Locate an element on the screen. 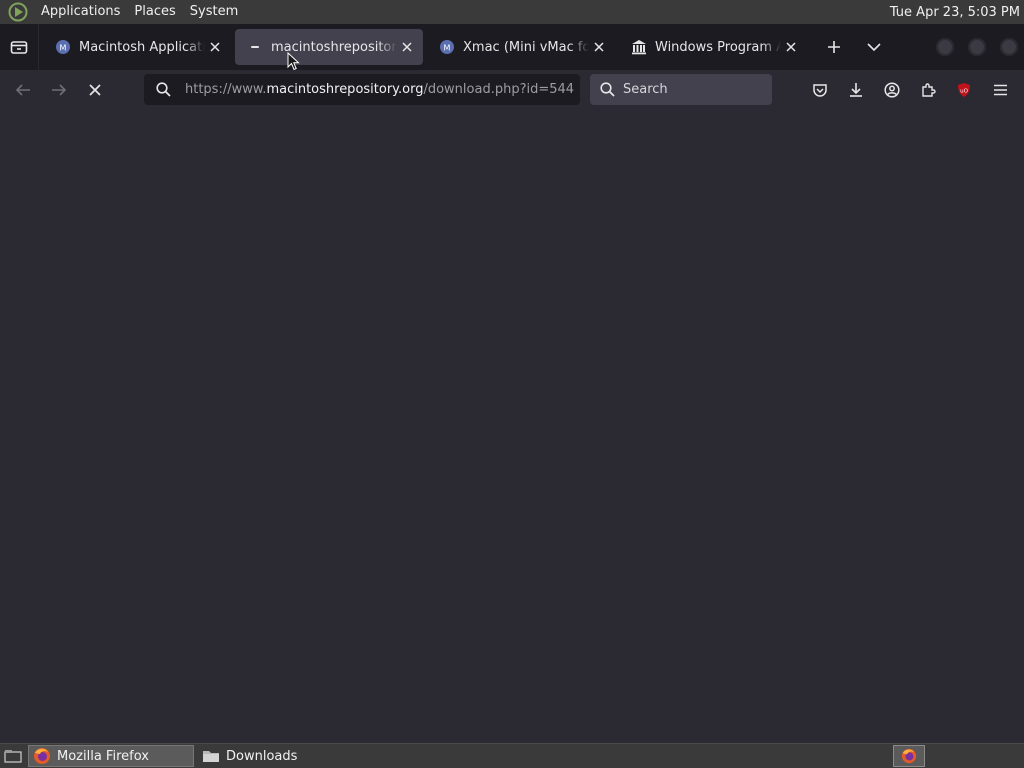 The width and height of the screenshot is (1024, 768). arrow-left-icon is located at coordinates (22, 90).